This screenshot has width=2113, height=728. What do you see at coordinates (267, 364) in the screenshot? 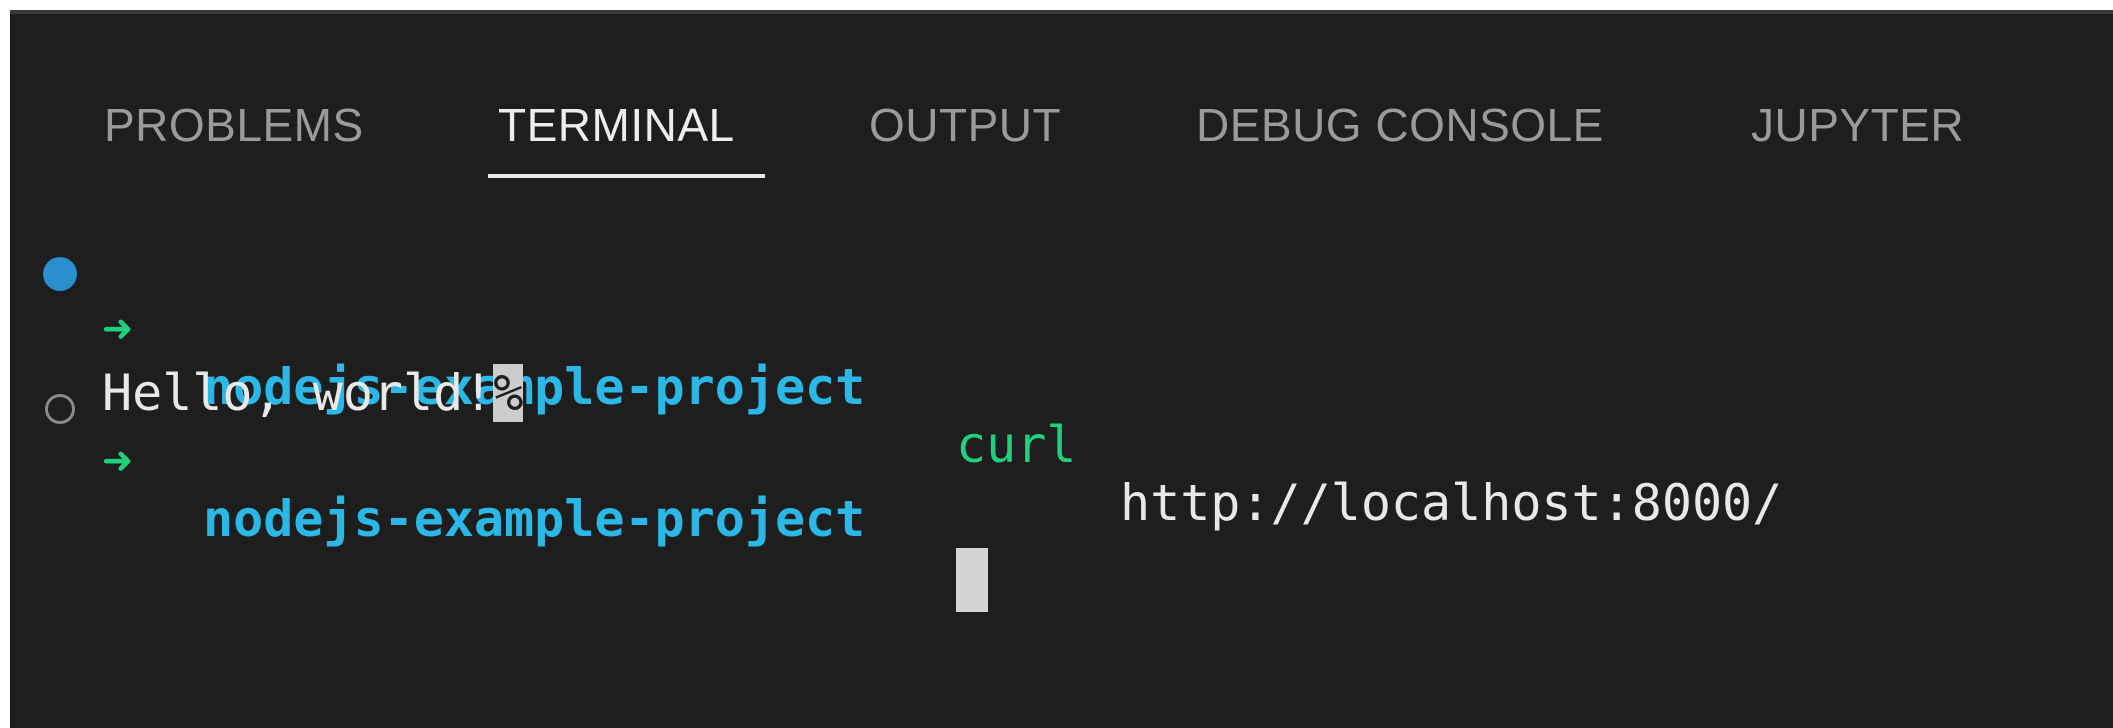
I see `terminal-line: Hello, world!%` at bounding box center [267, 364].